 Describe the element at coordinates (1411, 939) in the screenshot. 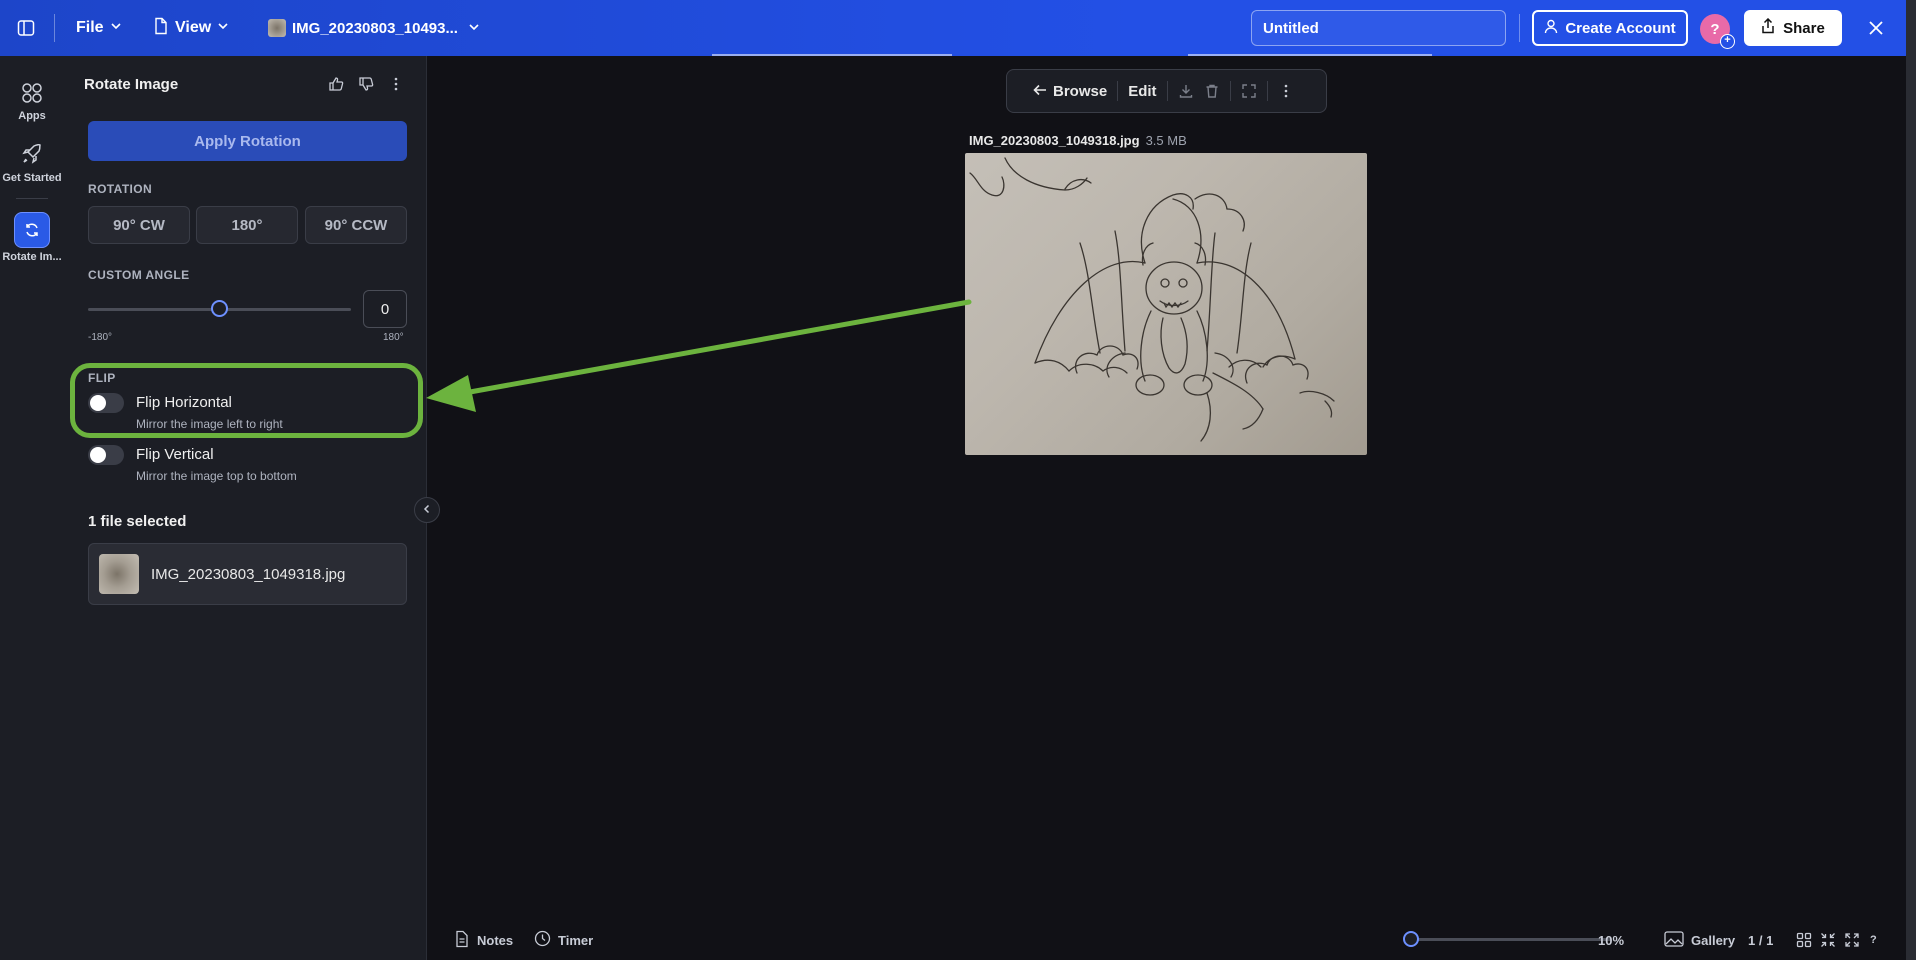

I see `zoom-slider-thumb` at that location.